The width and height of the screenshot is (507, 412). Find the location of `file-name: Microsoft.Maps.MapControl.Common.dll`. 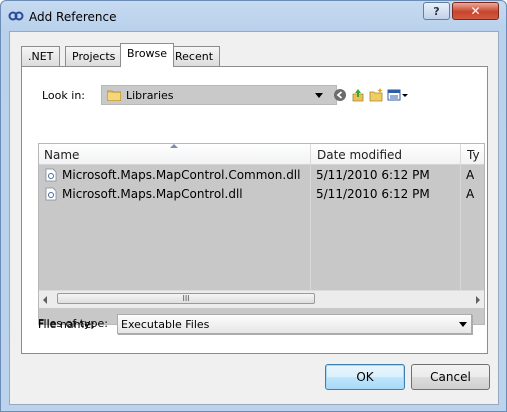

file-name: Microsoft.Maps.MapControl.Common.dll is located at coordinates (181, 175).